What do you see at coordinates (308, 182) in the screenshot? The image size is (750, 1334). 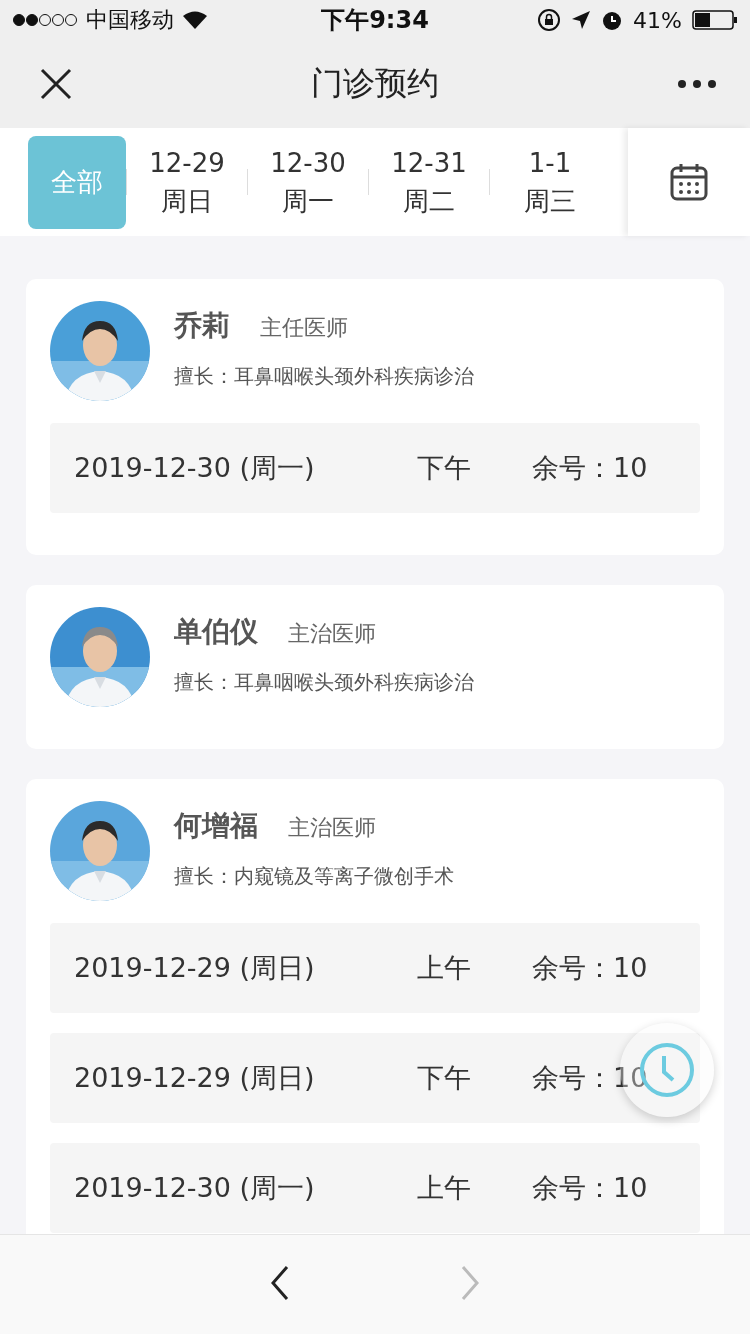 I see `date-tab: 12-30 周一` at bounding box center [308, 182].